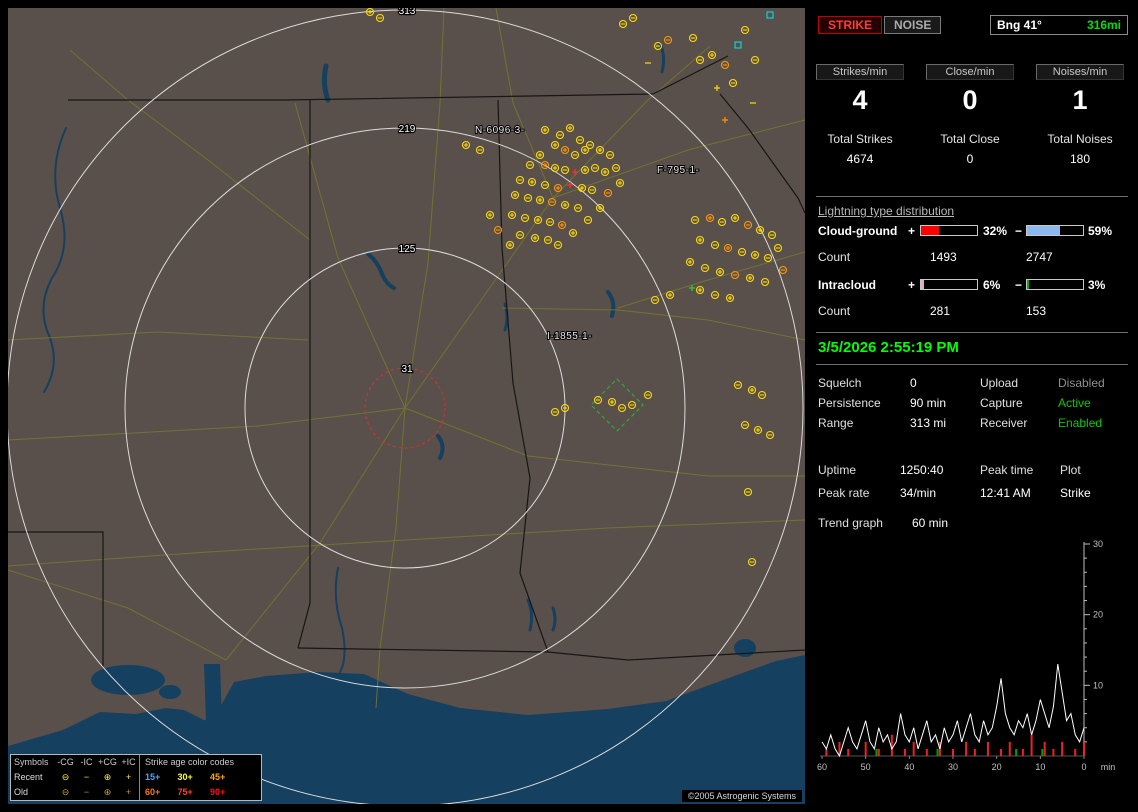 This screenshot has width=1138, height=812. What do you see at coordinates (913, 383) in the screenshot?
I see `squelch-value: 0` at bounding box center [913, 383].